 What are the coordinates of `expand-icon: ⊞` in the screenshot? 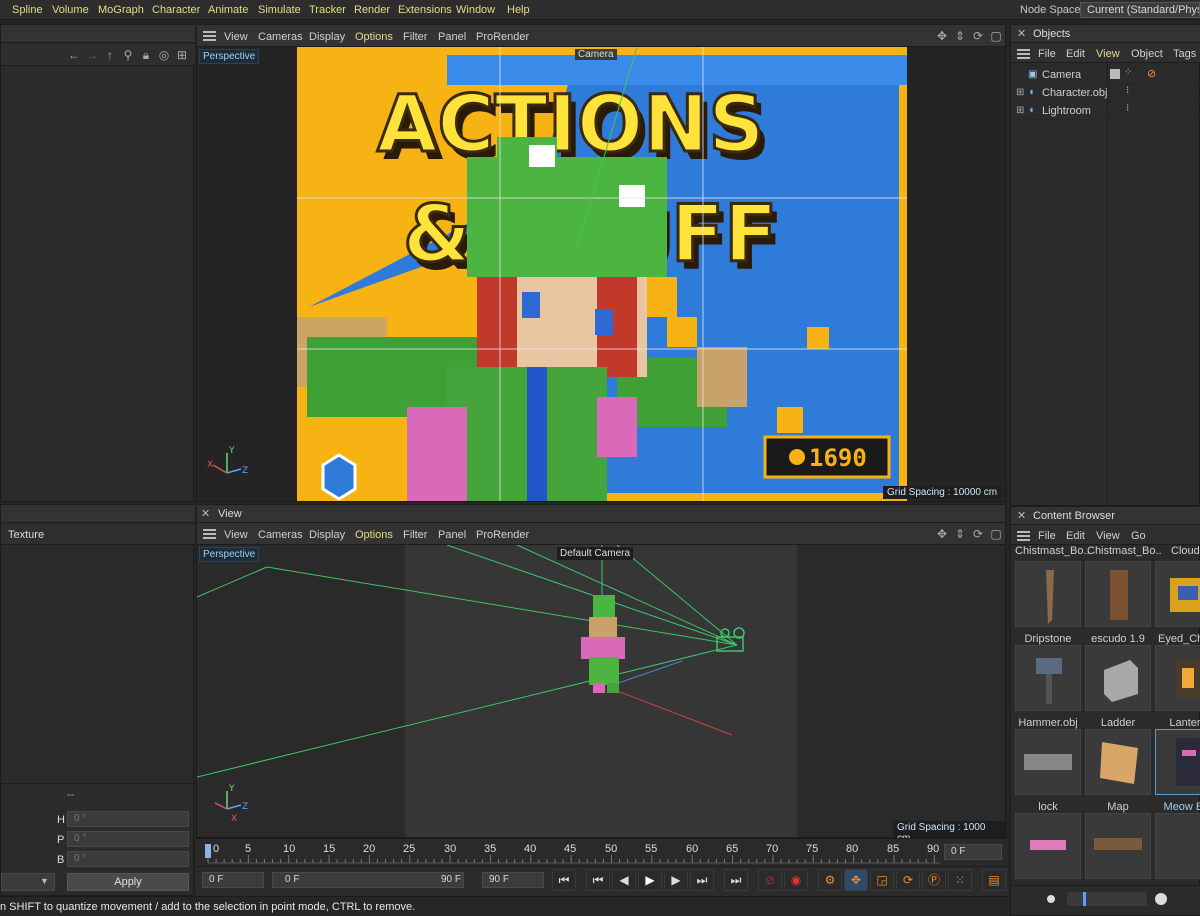 It's located at (1020, 92).